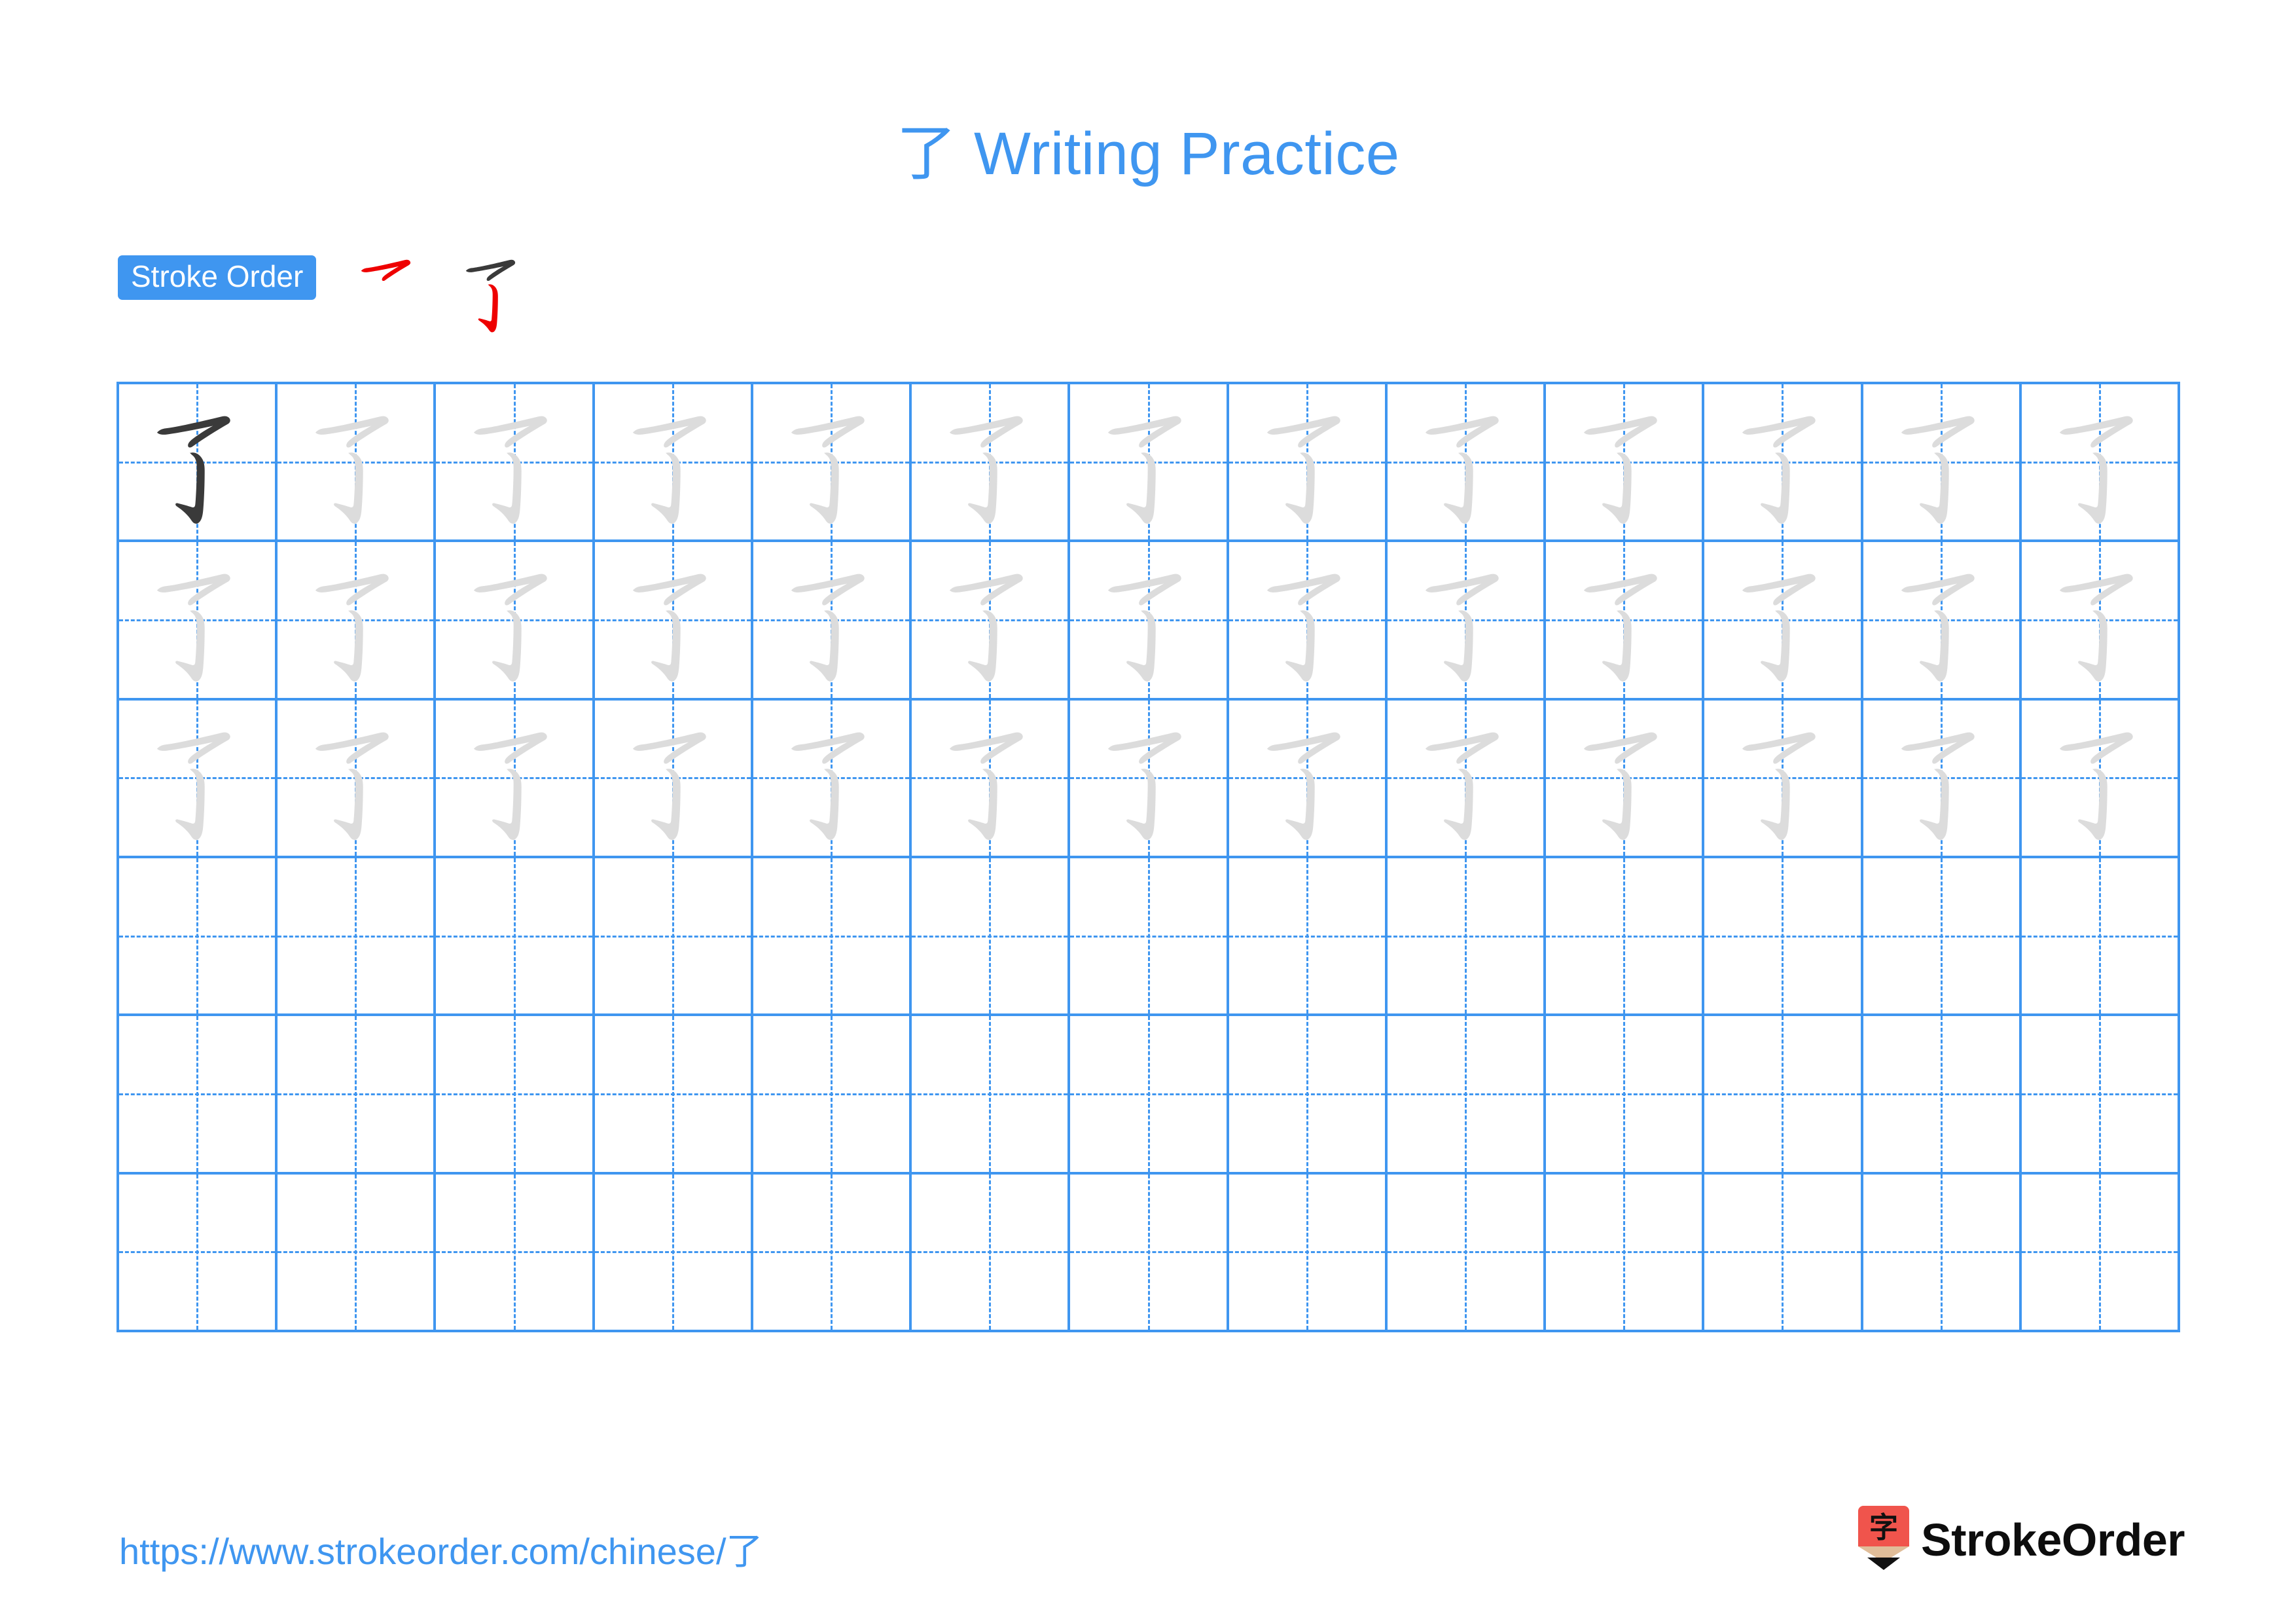  I want to click on brand-name: StrokeOrder, so click(2053, 1539).